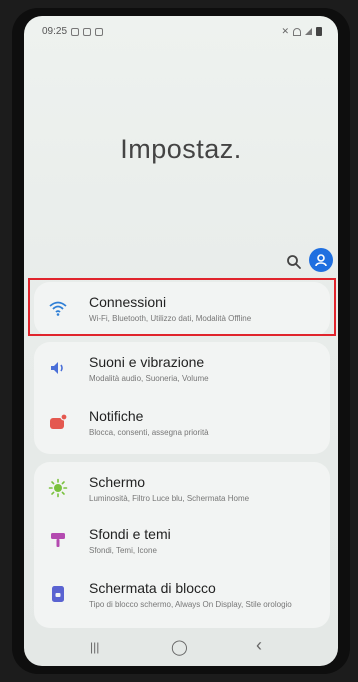 The image size is (358, 682). Describe the element at coordinates (58, 422) in the screenshot. I see `notification-bell-icon` at that location.